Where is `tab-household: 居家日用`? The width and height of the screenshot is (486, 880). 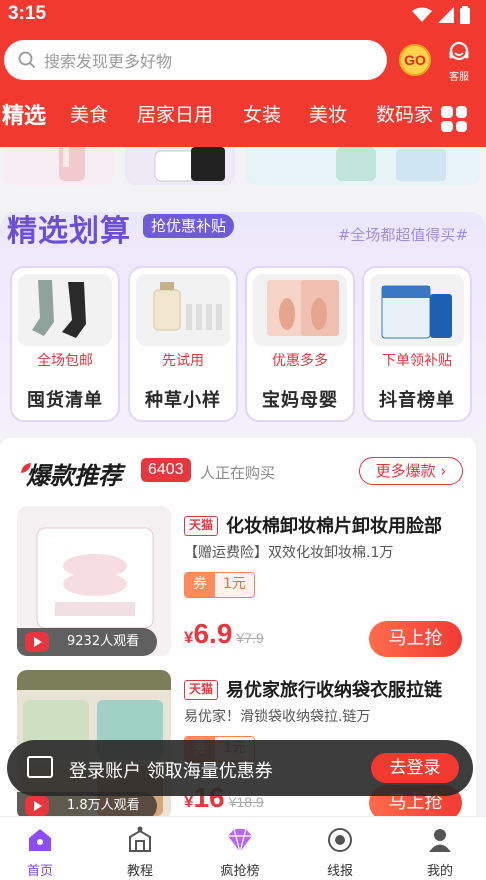
tab-household: 居家日用 is located at coordinates (175, 113).